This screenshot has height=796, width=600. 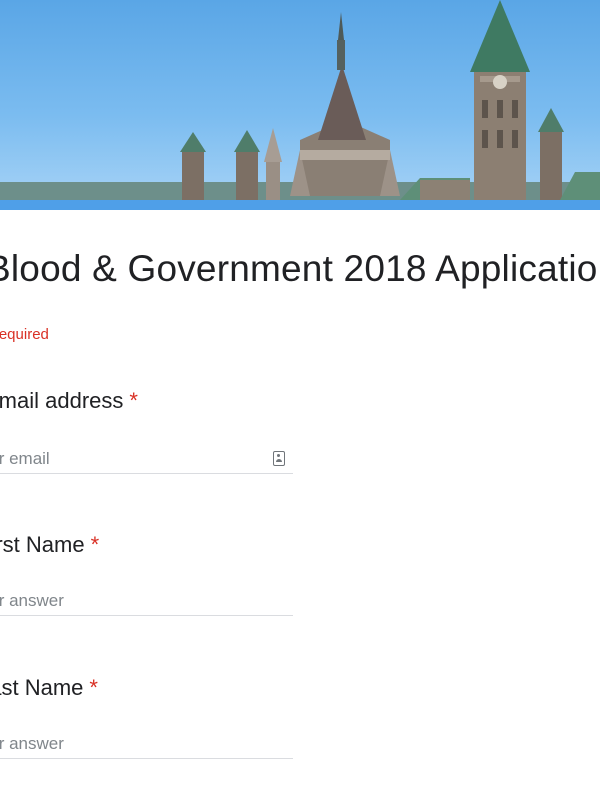 I want to click on form-title: Blood & Government 2018 Application, so click(x=300, y=268).